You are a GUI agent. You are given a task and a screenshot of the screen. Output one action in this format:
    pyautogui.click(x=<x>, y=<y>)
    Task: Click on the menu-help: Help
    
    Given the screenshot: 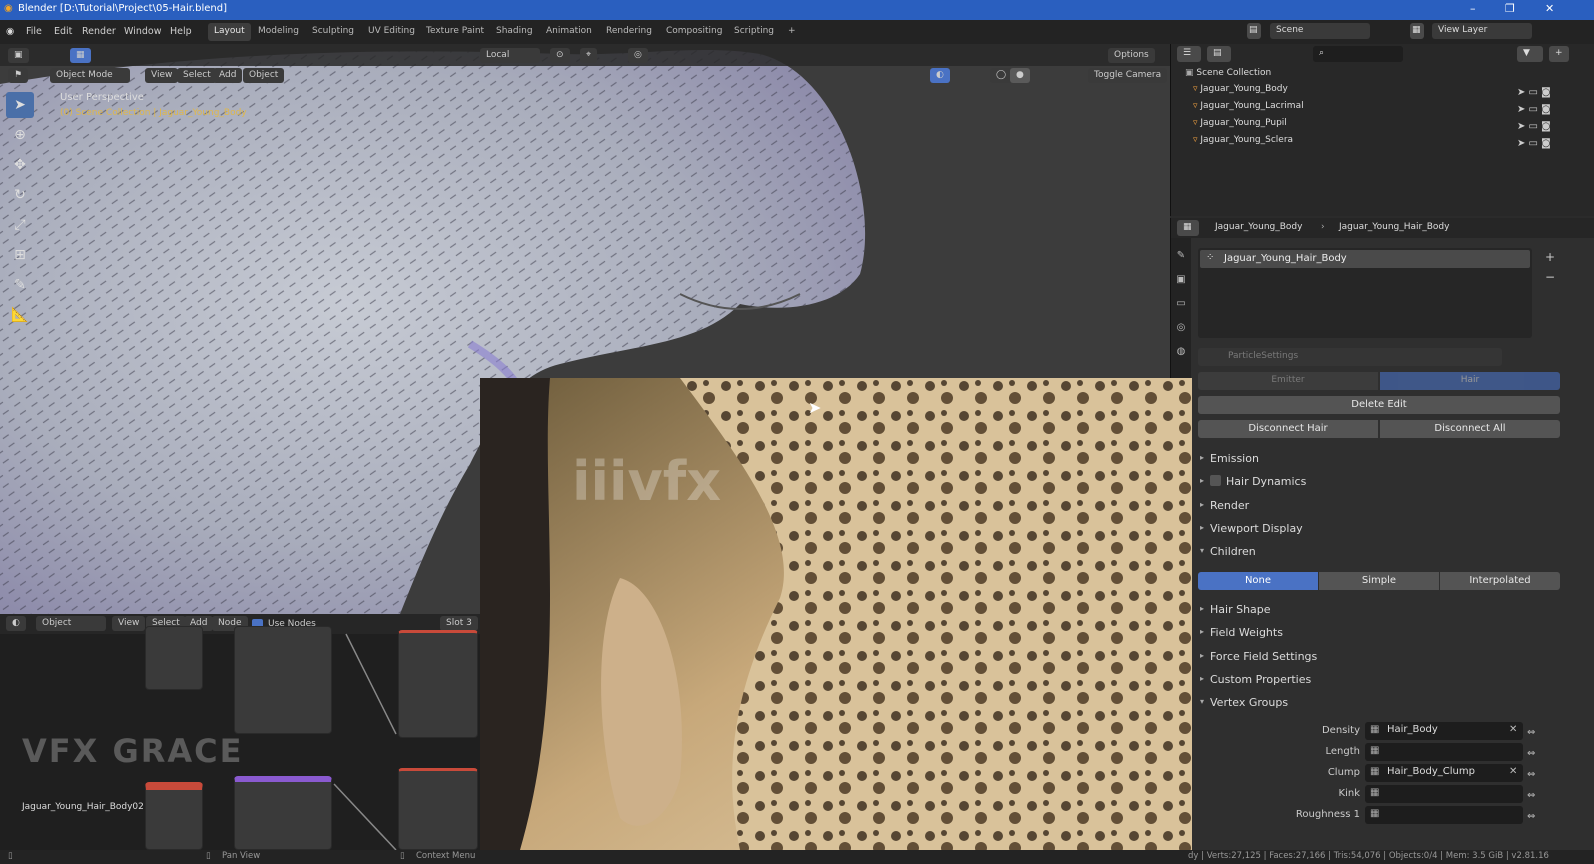 What is the action you would take?
    pyautogui.click(x=181, y=31)
    